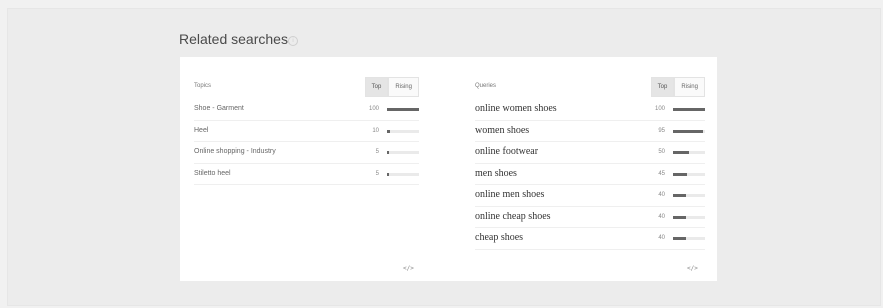  Describe the element at coordinates (403, 87) in the screenshot. I see `topics-tab-rising: Rising` at that location.